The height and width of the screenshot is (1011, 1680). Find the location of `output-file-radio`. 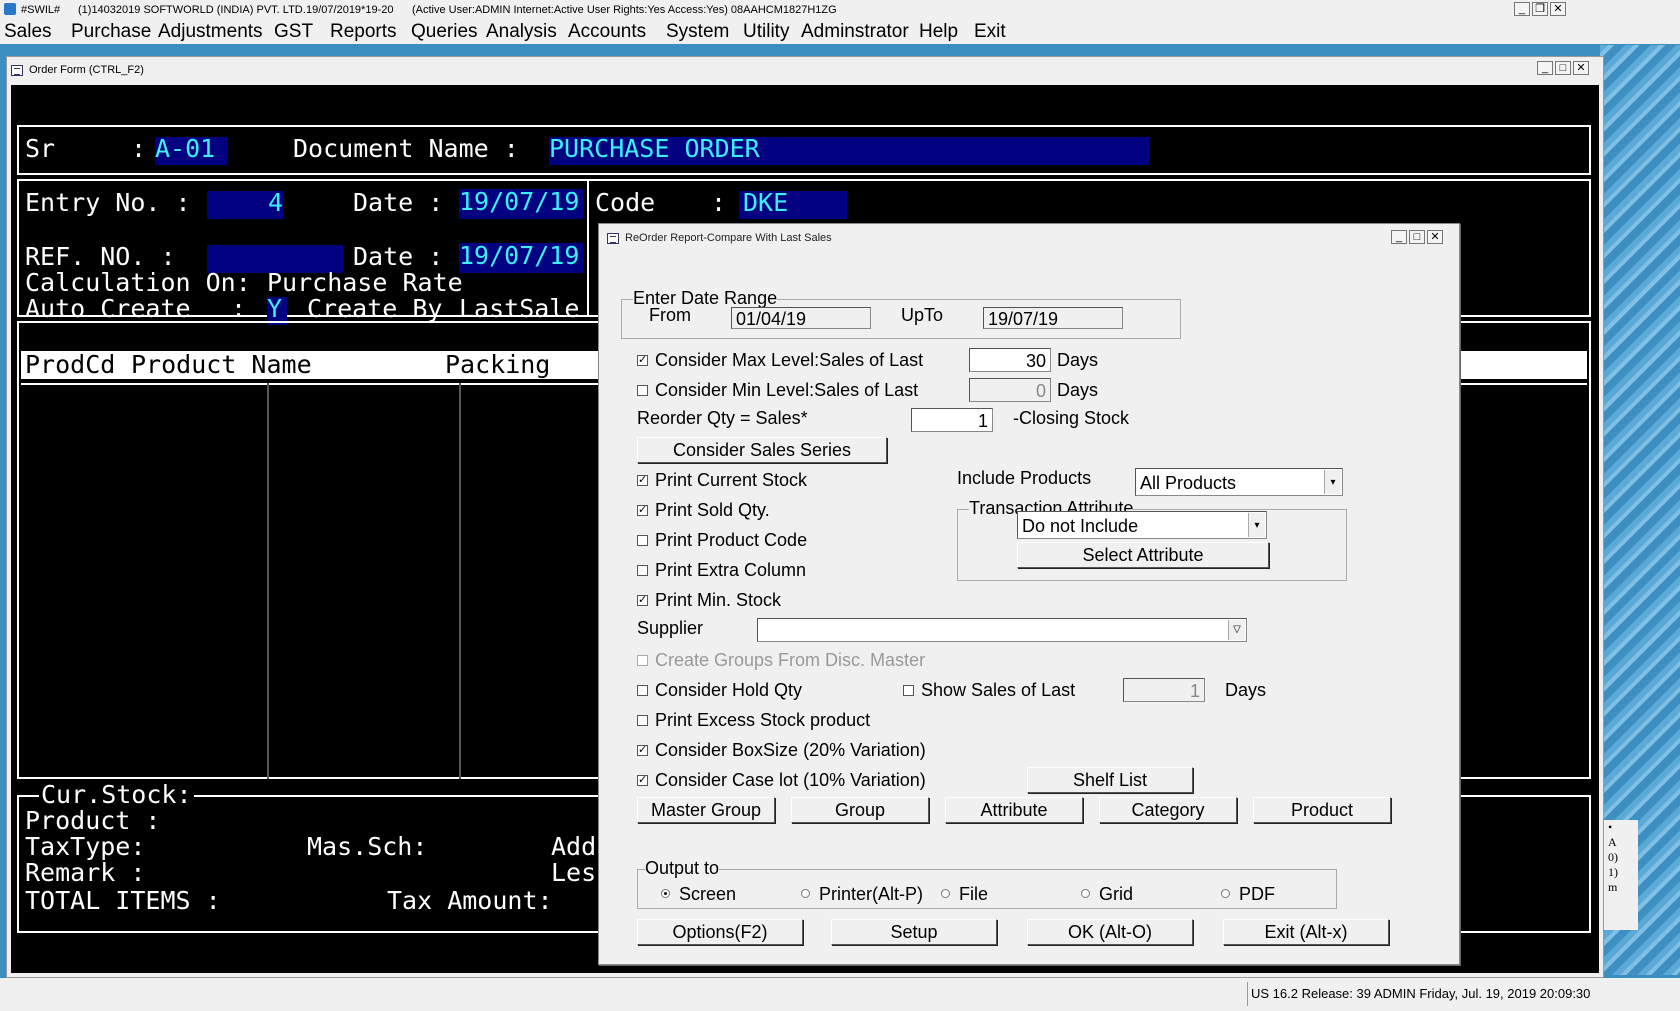

output-file-radio is located at coordinates (945, 893).